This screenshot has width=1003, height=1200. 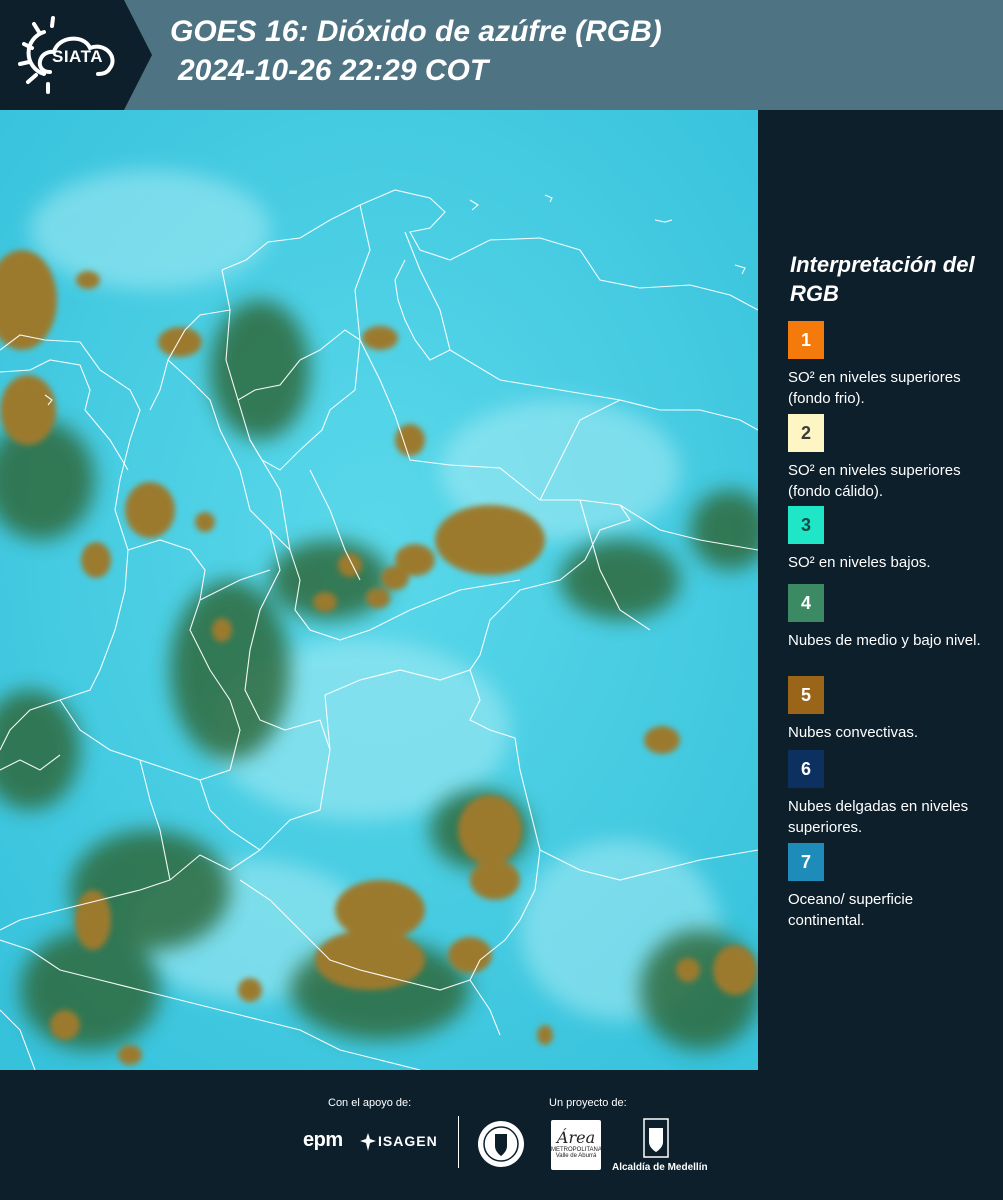 I want to click on legend-number: 1, so click(x=805, y=339).